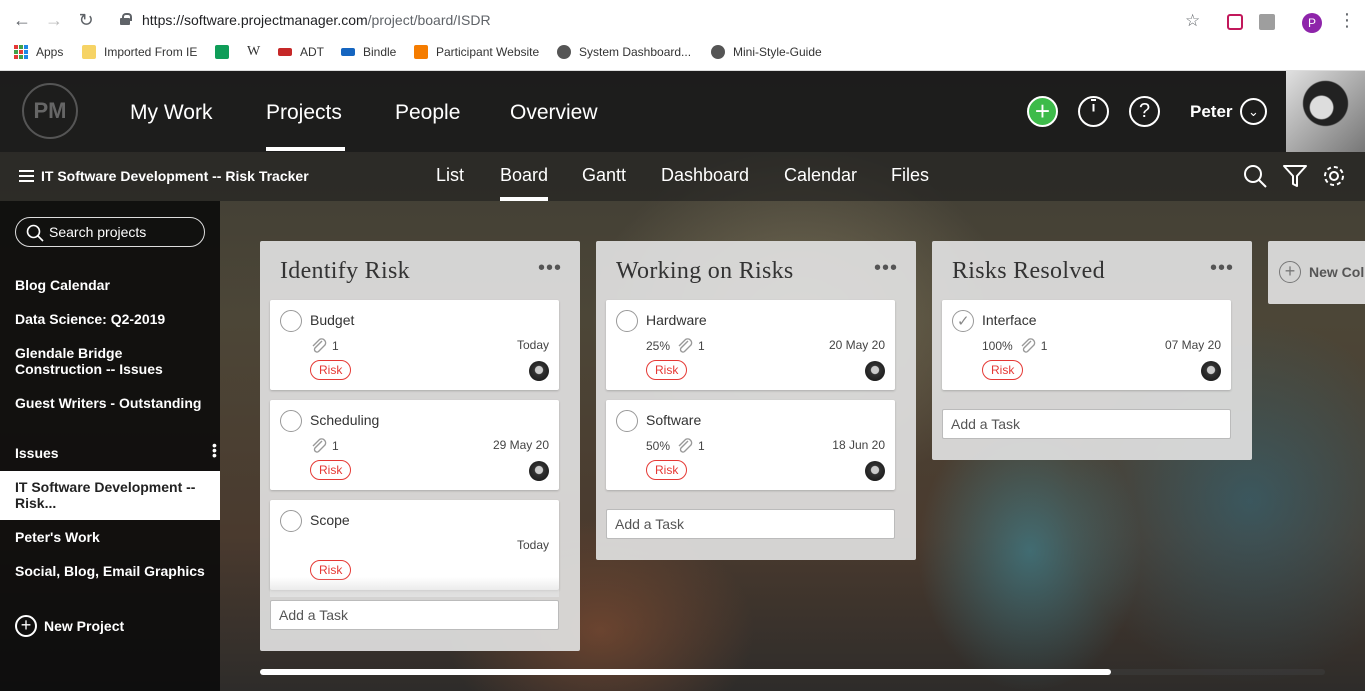 This screenshot has width=1365, height=691. I want to click on filter-icon, so click(1295, 176).